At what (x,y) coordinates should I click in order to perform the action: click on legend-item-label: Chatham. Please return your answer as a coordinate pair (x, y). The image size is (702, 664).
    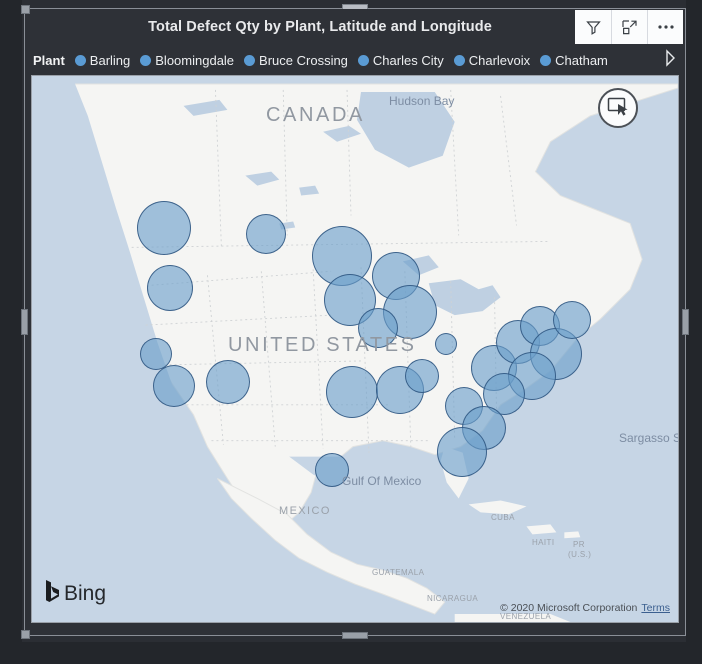
    Looking at the image, I should click on (581, 60).